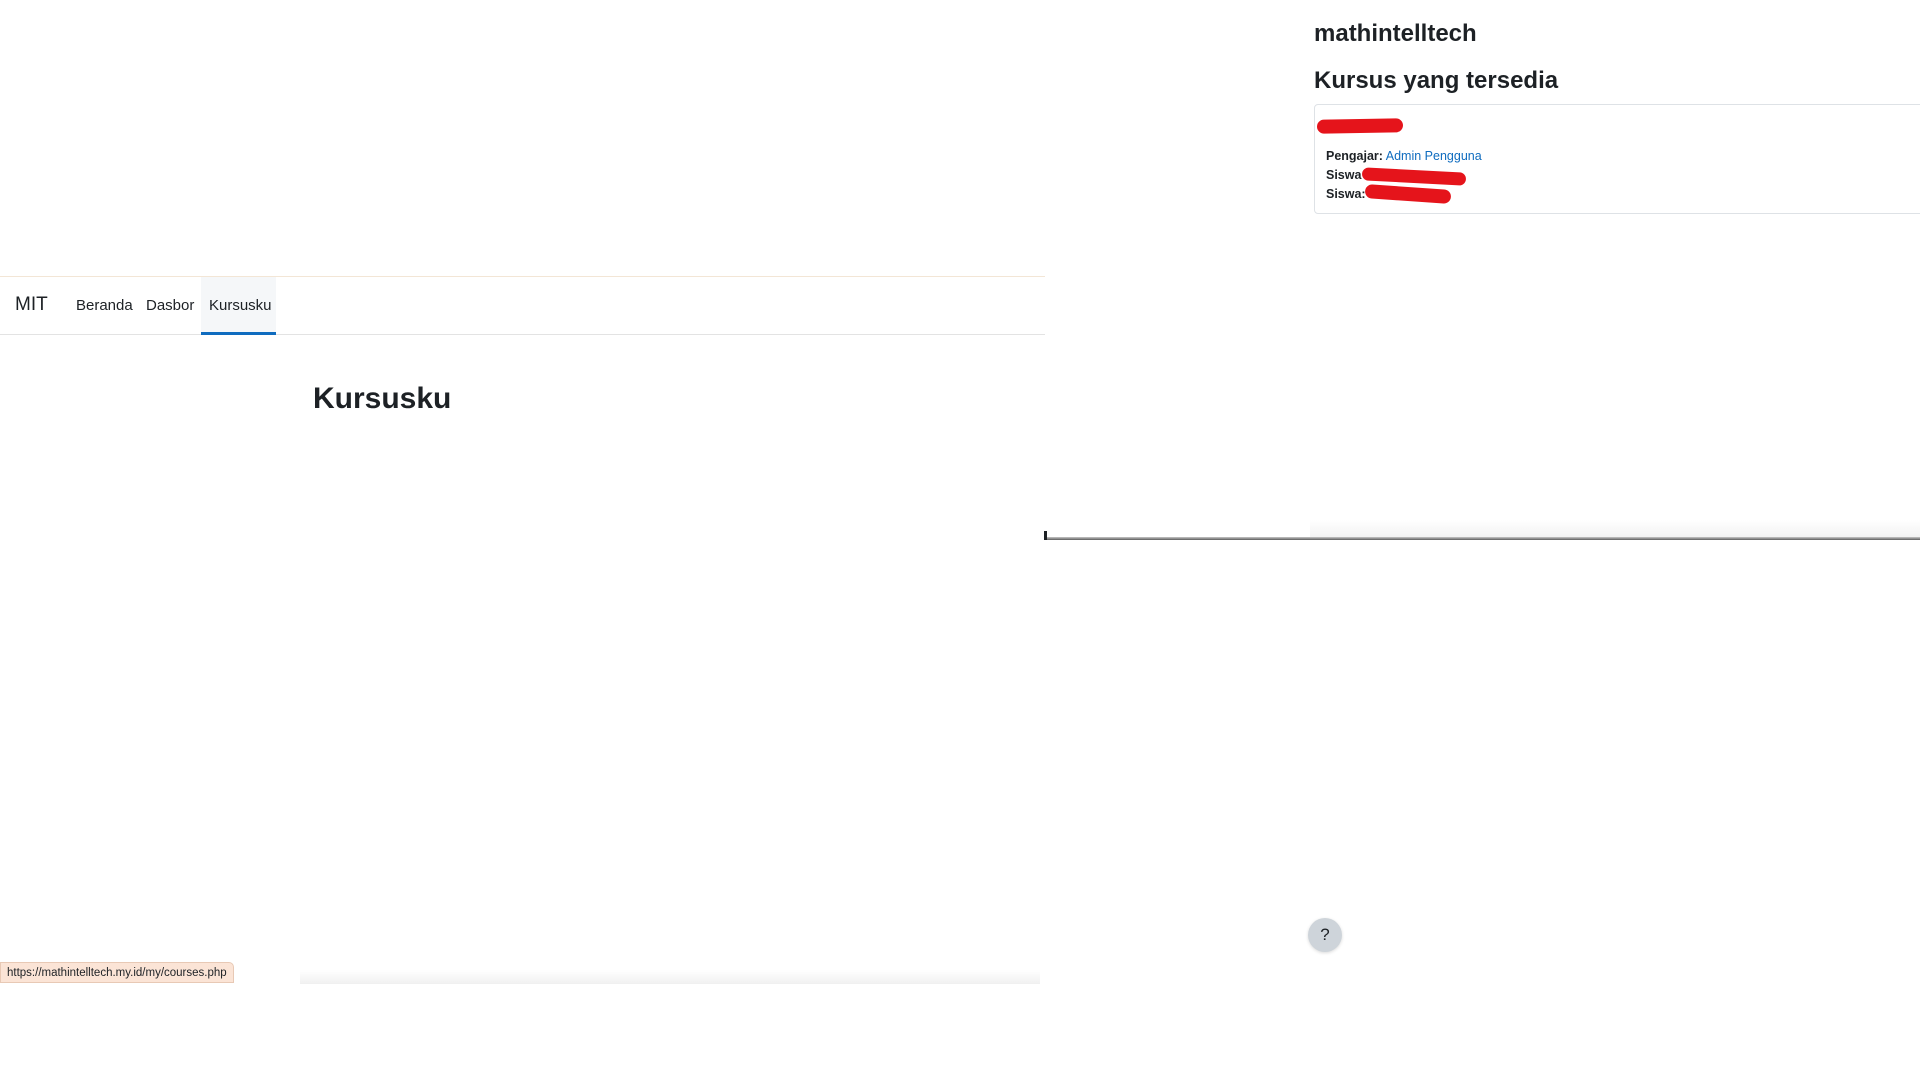 The image size is (1920, 1080). I want to click on redacted-course-name, so click(1360, 126).